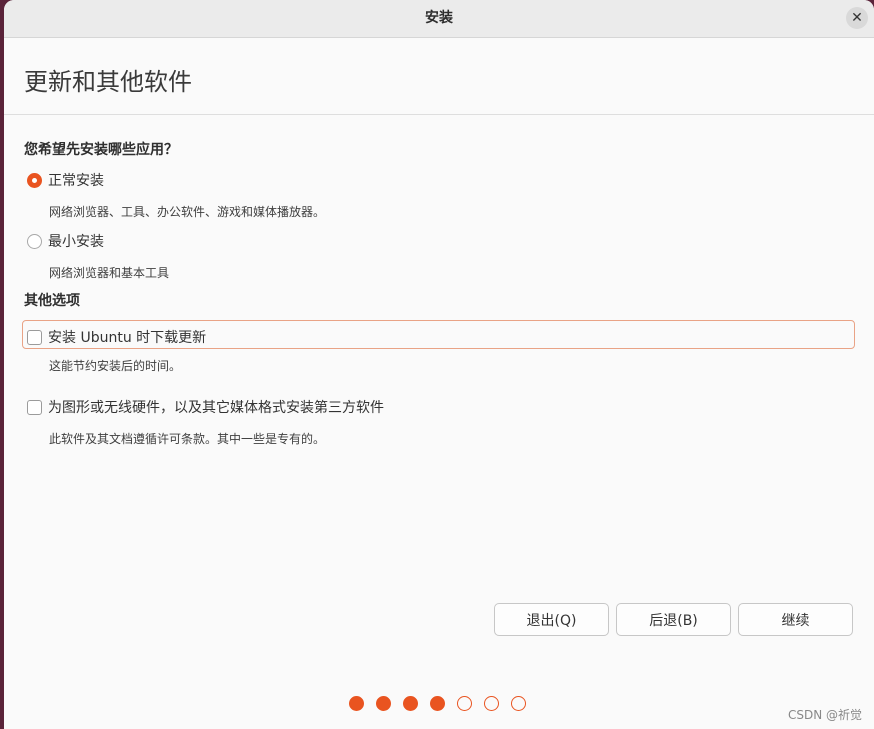 The image size is (874, 729). Describe the element at coordinates (551, 619) in the screenshot. I see `quit-button: 退出(Q)` at that location.